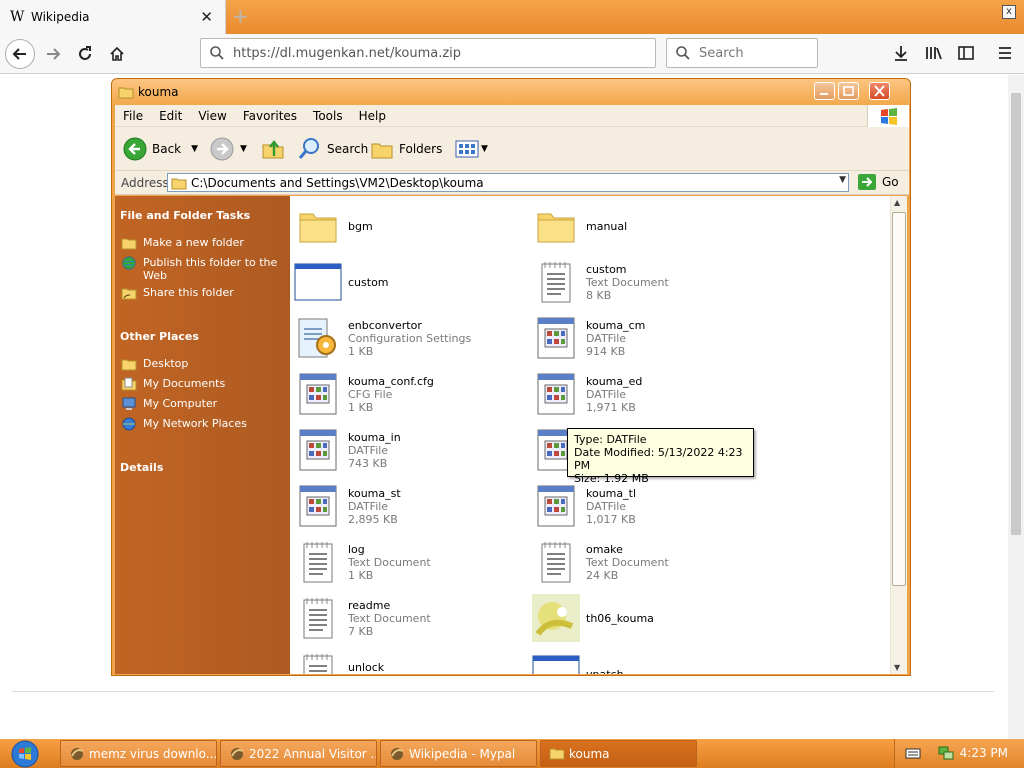 Image resolution: width=1024 pixels, height=768 pixels. What do you see at coordinates (984, 753) in the screenshot?
I see `clock: 4:23 PM` at bounding box center [984, 753].